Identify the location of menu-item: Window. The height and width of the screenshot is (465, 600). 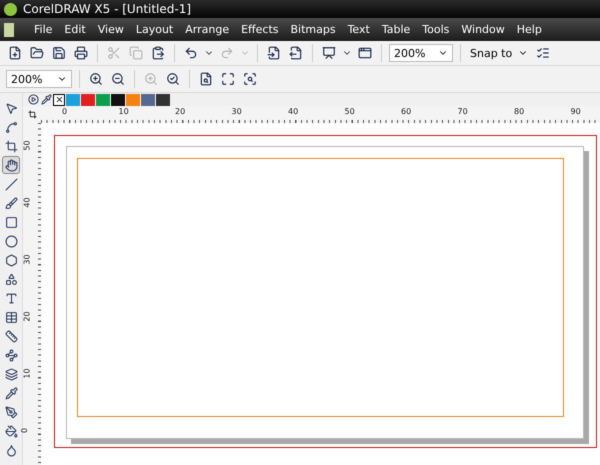
(483, 29).